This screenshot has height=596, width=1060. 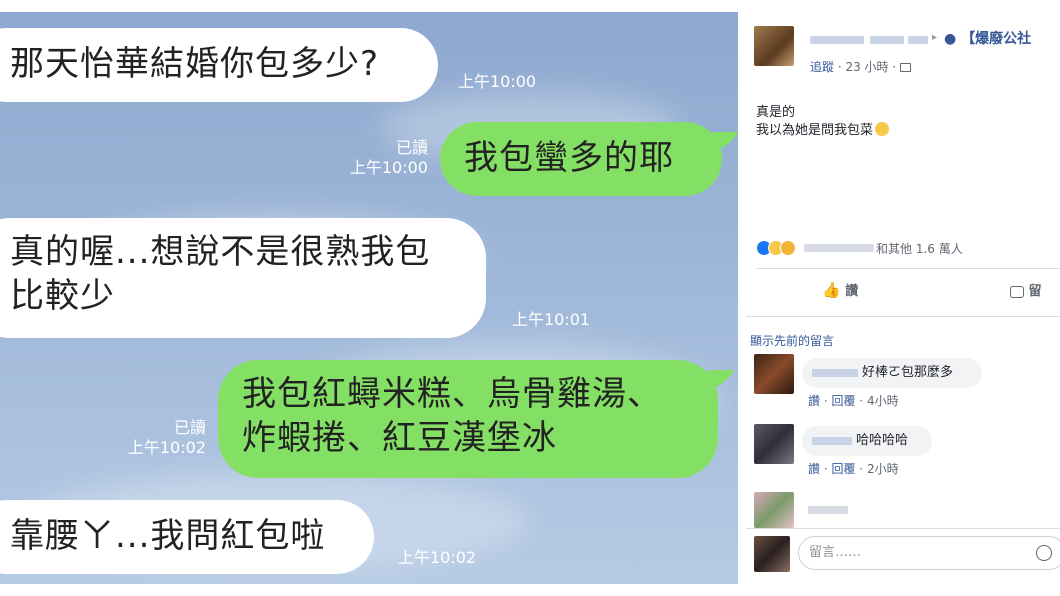 What do you see at coordinates (882, 440) in the screenshot?
I see `comment-text: 哈哈哈哈` at bounding box center [882, 440].